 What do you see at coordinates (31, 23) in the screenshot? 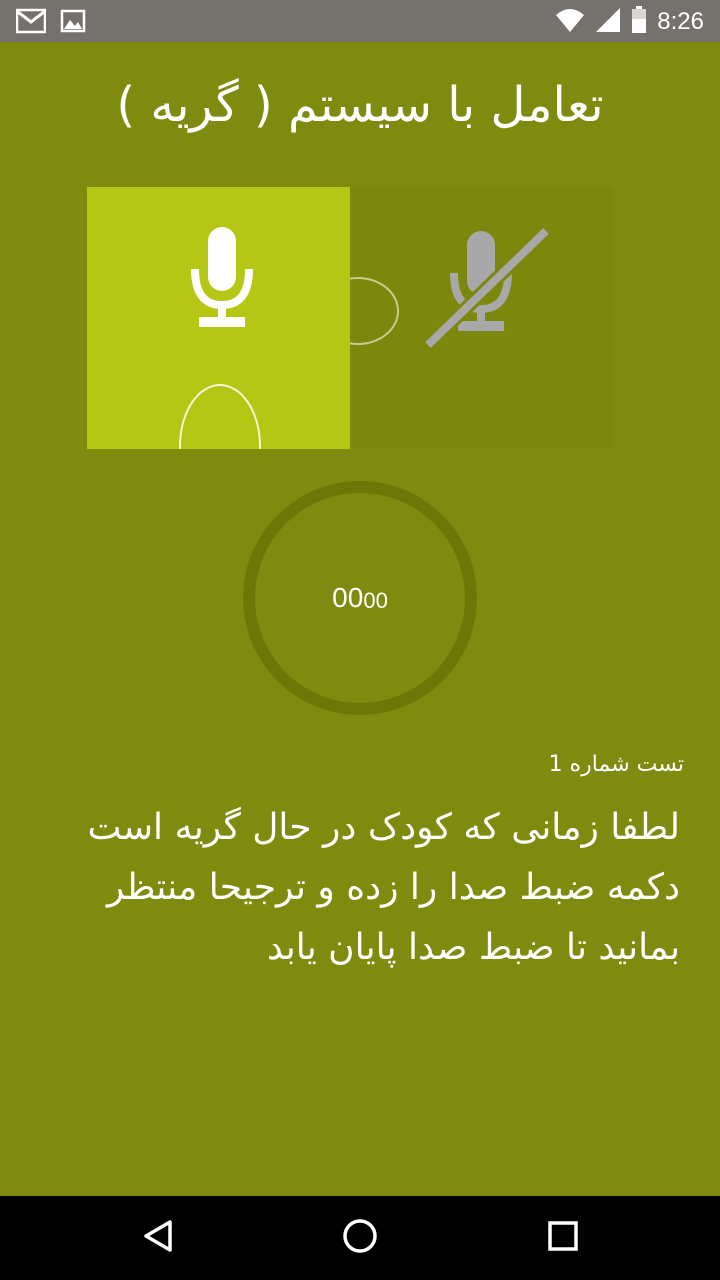
I see `gmail-icon` at bounding box center [31, 23].